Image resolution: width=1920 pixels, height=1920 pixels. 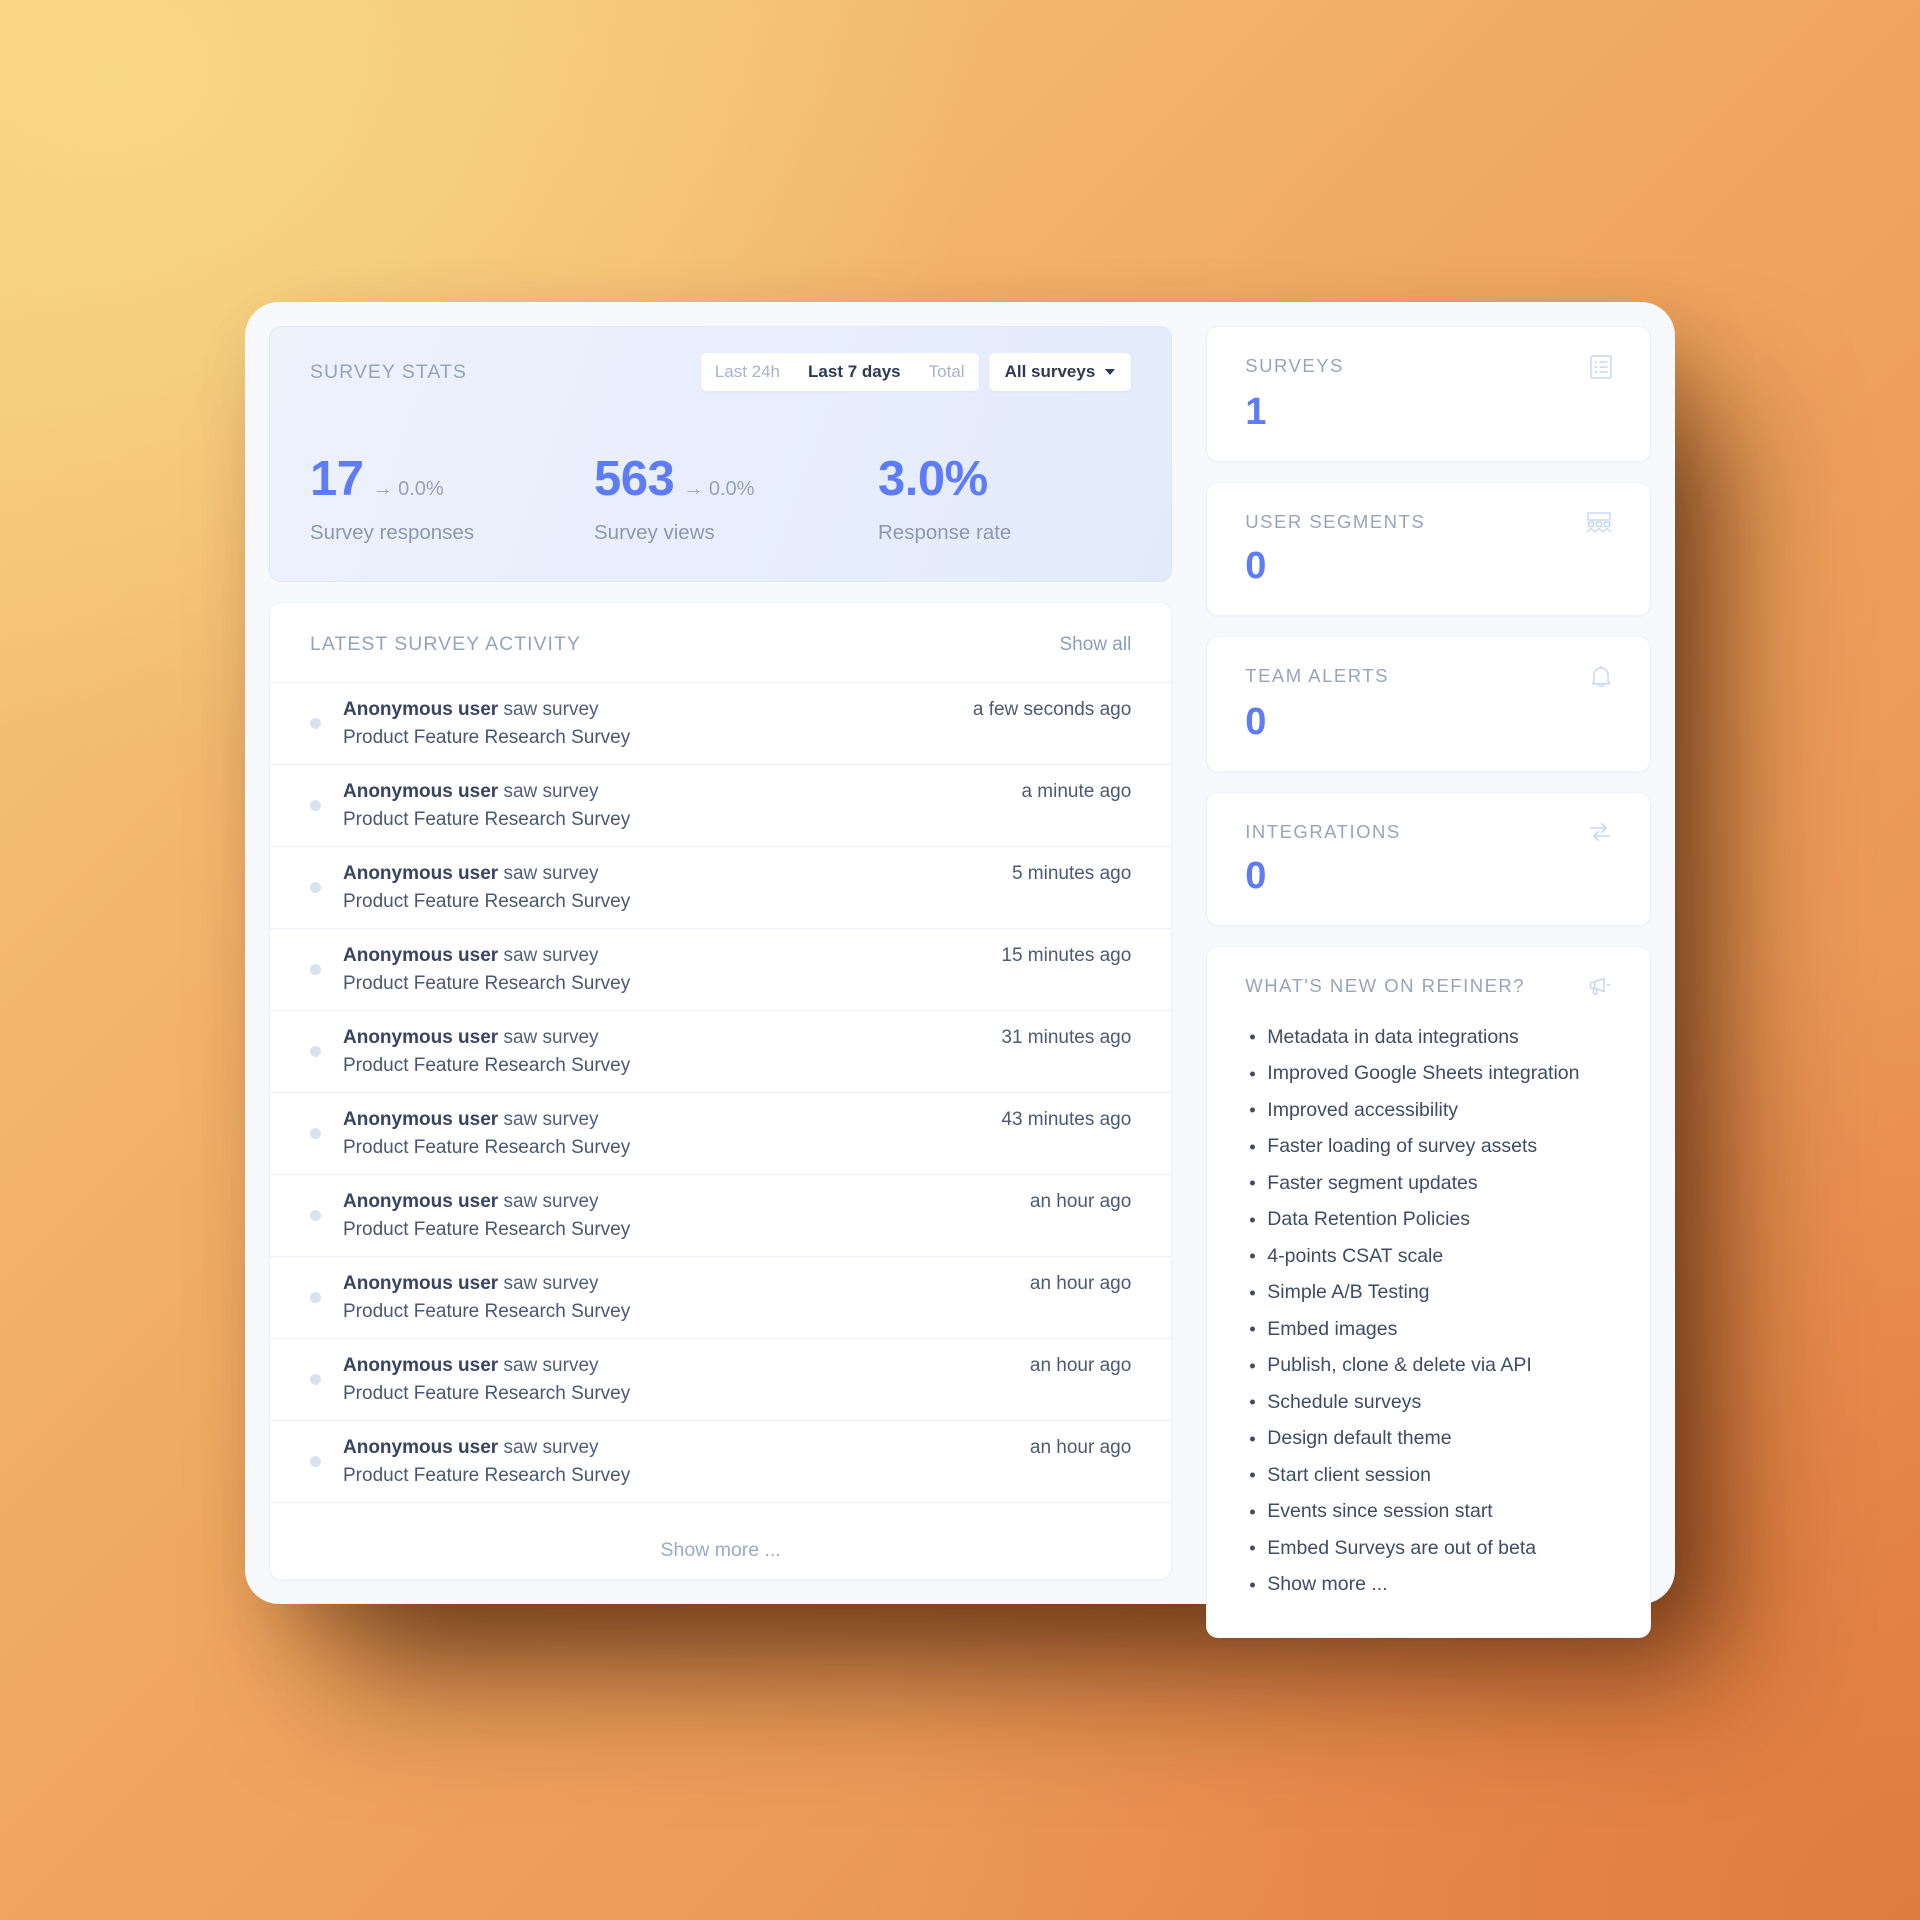 What do you see at coordinates (1439, 1402) in the screenshot?
I see `whats-new-item: Schedule surveys` at bounding box center [1439, 1402].